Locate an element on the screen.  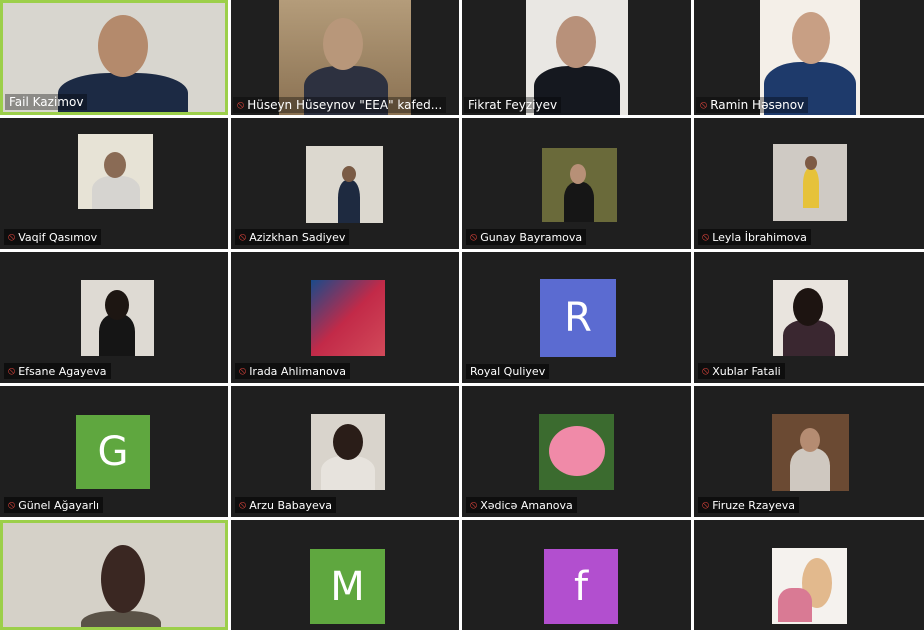
participant-name: ⦸ Arzu Babayeva is located at coordinates (286, 505).